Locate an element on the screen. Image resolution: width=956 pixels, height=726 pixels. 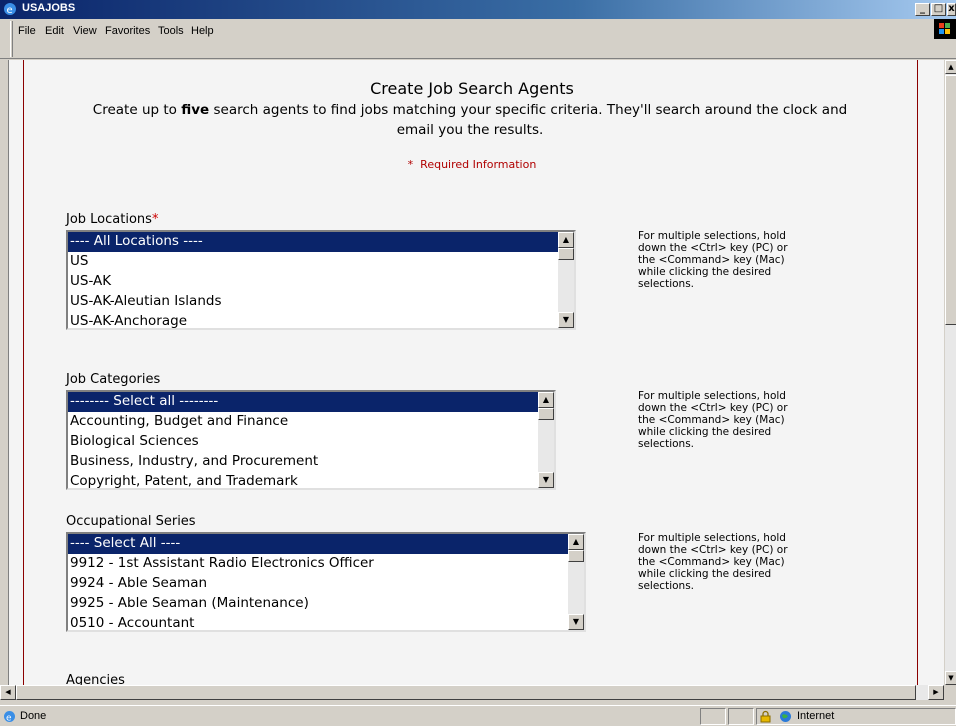
title-bar: e USAJOBS _ □ x is located at coordinates (478, 9).